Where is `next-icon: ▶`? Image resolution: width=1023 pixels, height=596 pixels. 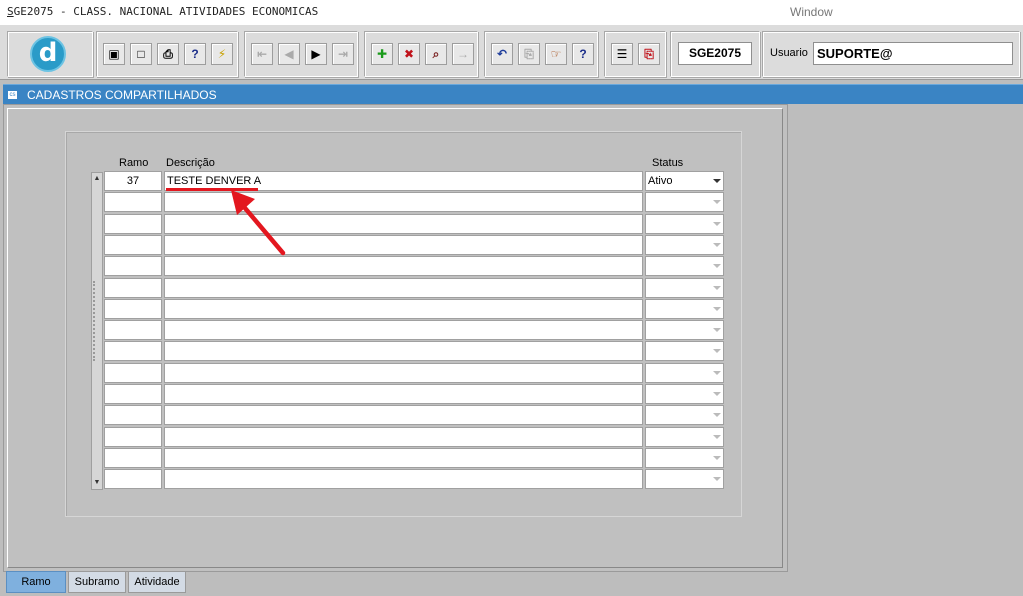 next-icon: ▶ is located at coordinates (316, 54).